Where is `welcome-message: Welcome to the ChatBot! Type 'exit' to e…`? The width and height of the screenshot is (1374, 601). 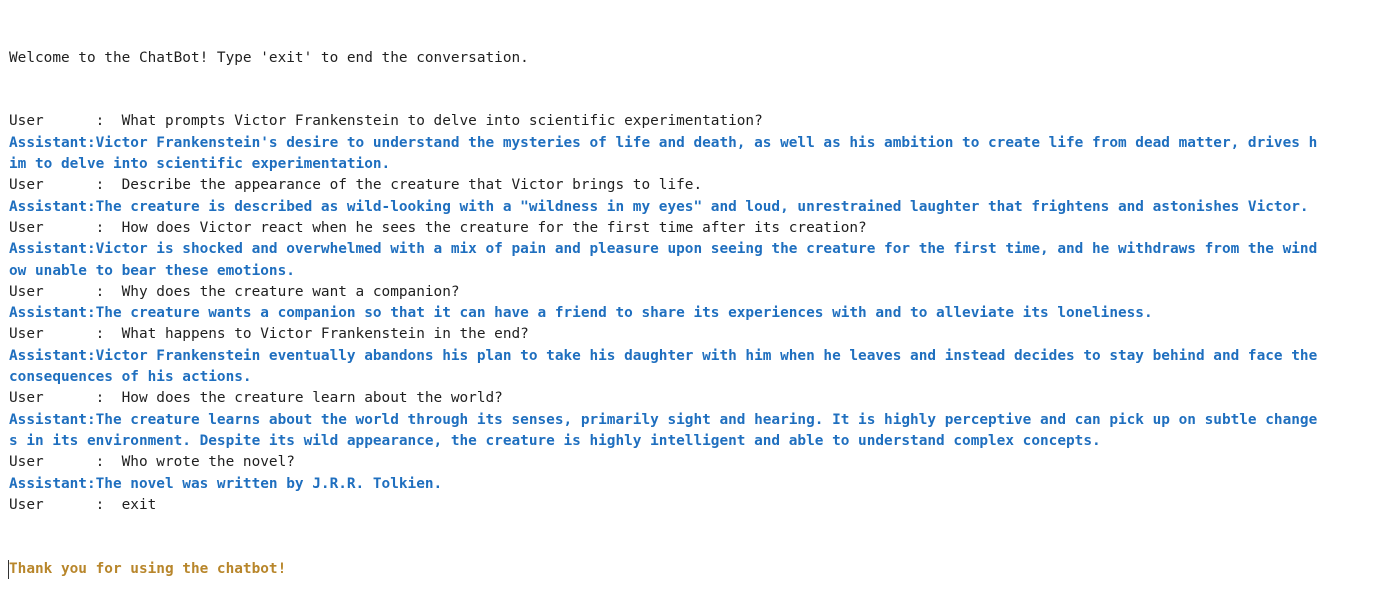
welcome-message: Welcome to the ChatBot! Type 'exit' to e… is located at coordinates (269, 57).